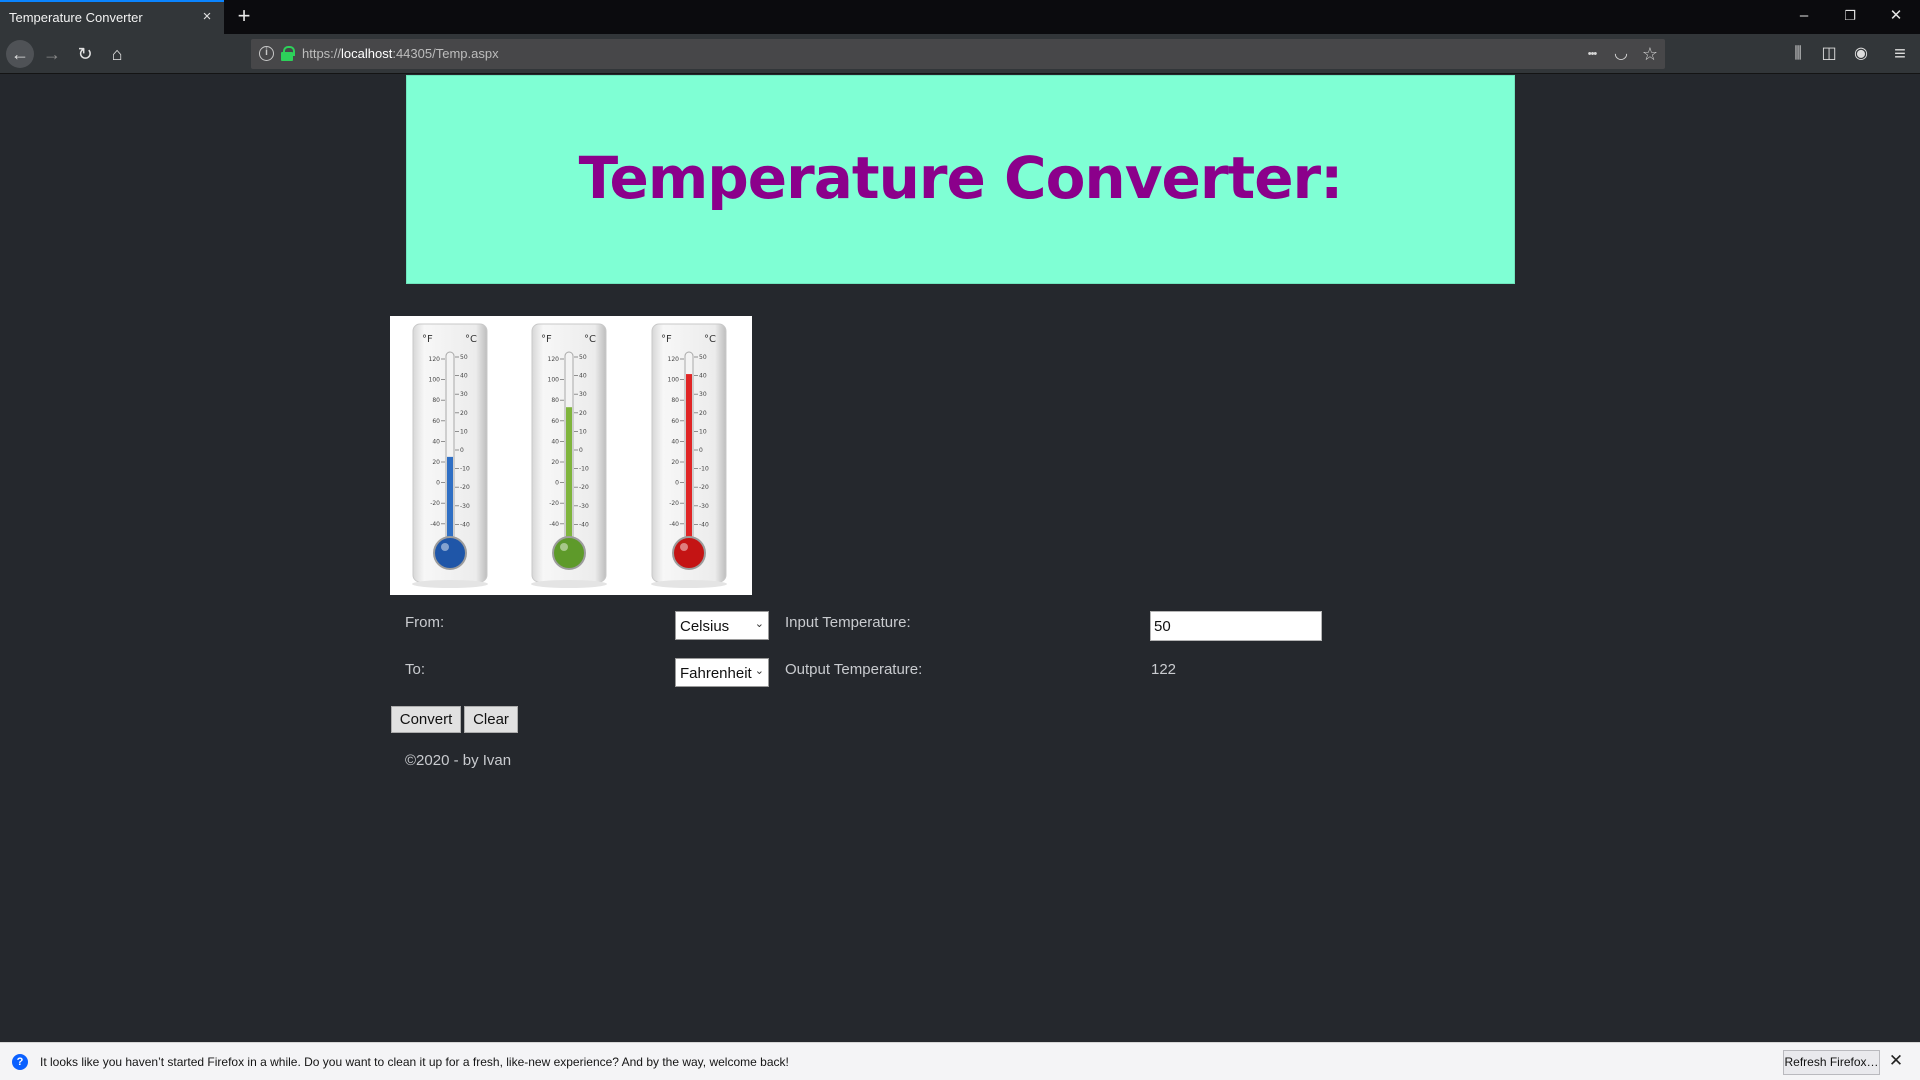 Image resolution: width=1920 pixels, height=1080 pixels. What do you see at coordinates (716, 673) in the screenshot?
I see `to-unit-value: Fahrenheit` at bounding box center [716, 673].